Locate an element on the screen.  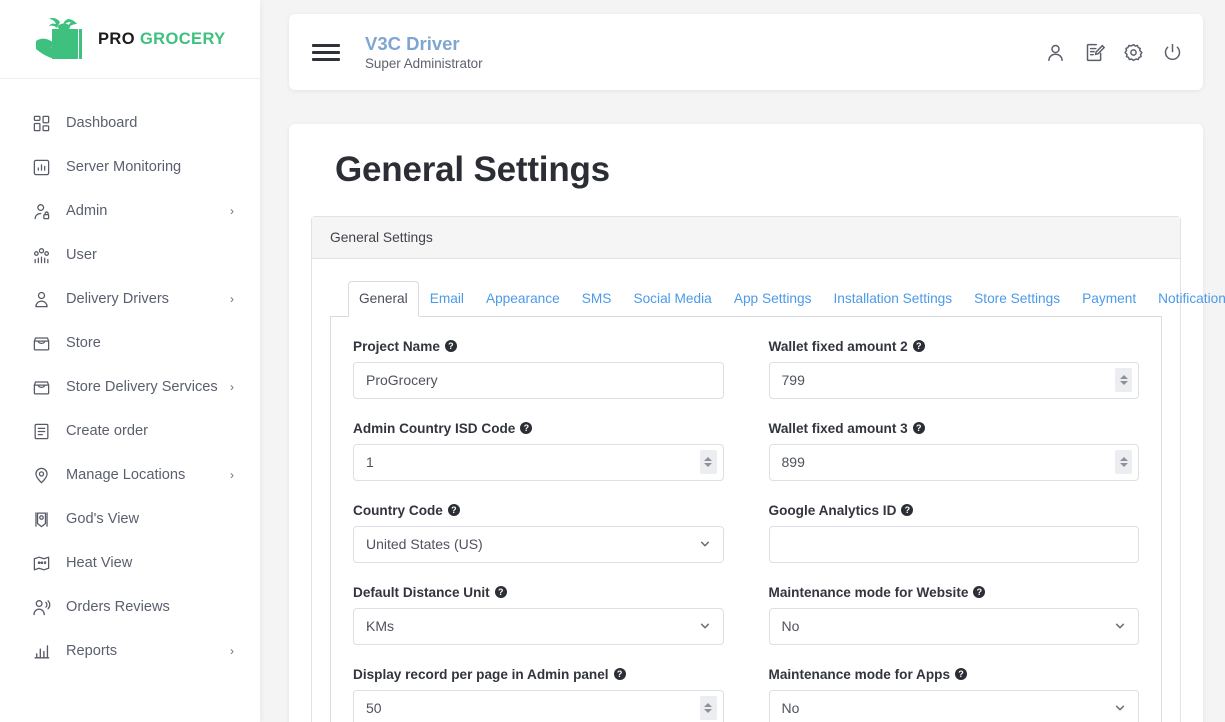
field-value: ProGrocery is located at coordinates (402, 380).